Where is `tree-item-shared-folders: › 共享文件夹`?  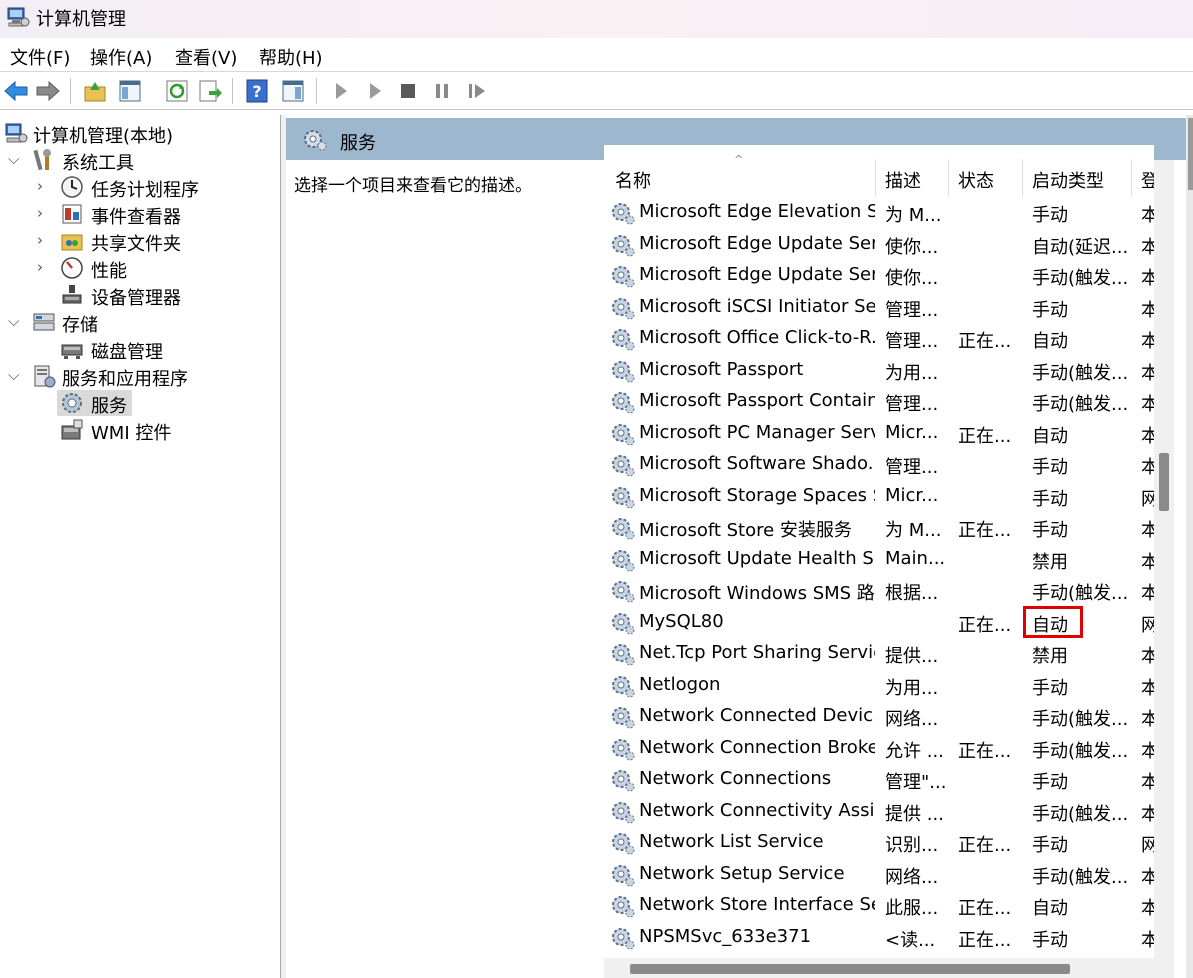 tree-item-shared-folders: › 共享文件夹 is located at coordinates (140, 241).